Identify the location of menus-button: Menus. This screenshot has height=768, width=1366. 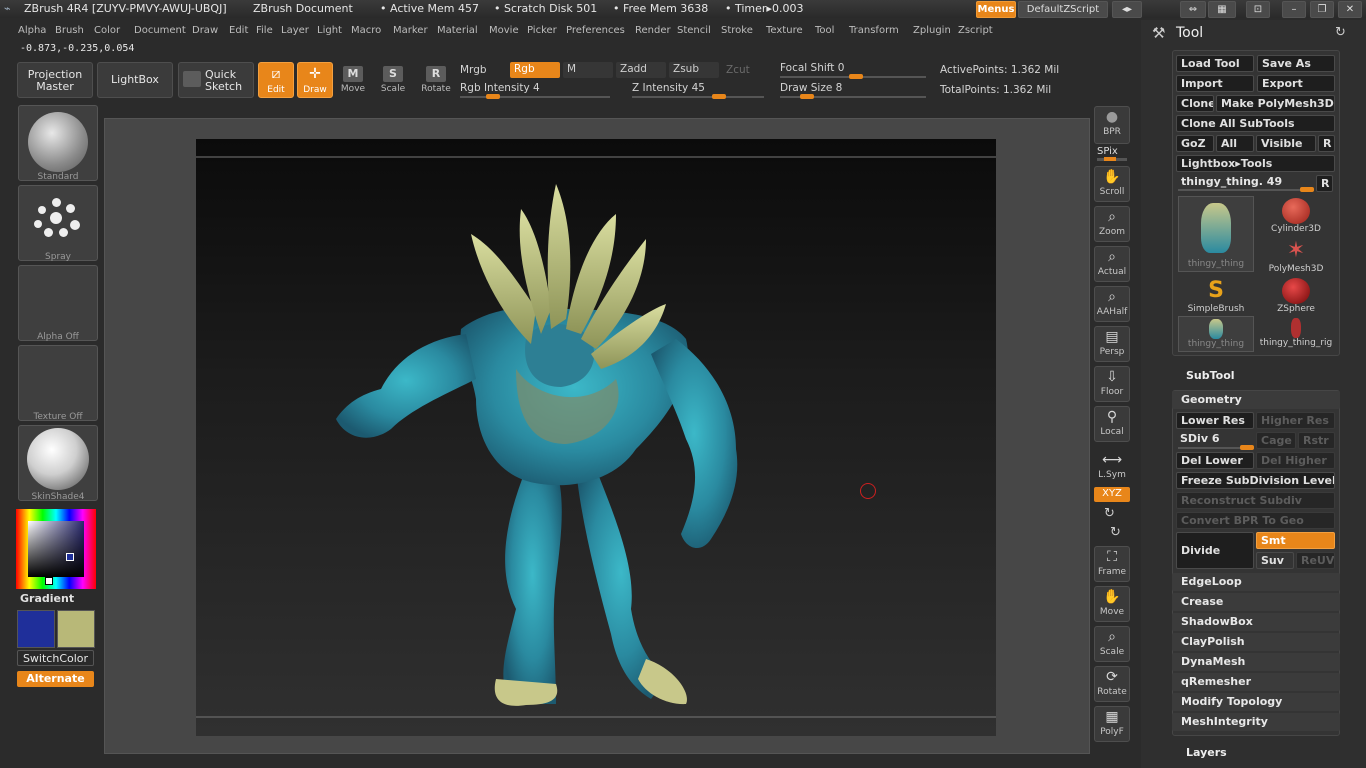
(996, 9).